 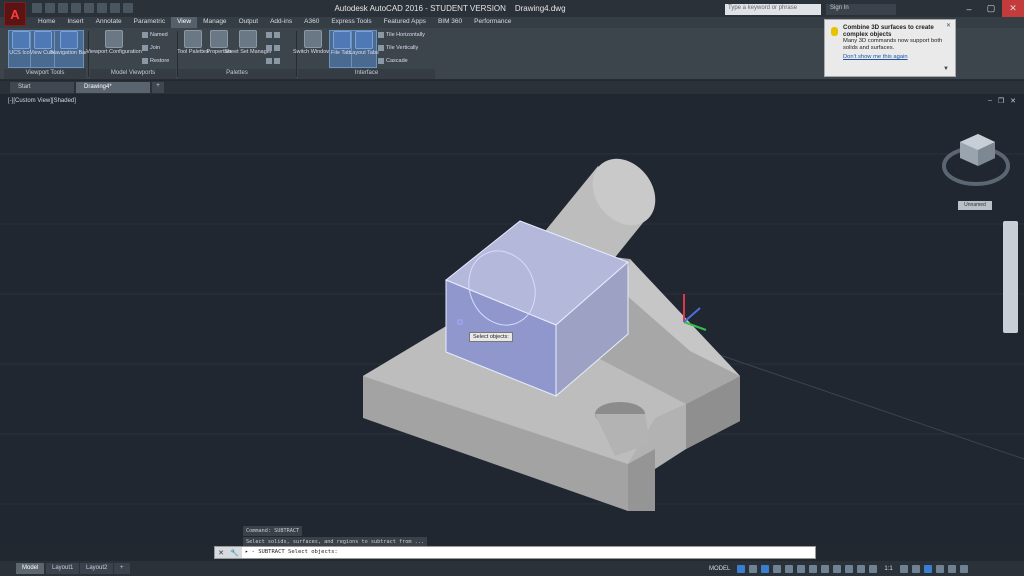 What do you see at coordinates (719, 569) in the screenshot?
I see `model-space-toggle: MODEL` at bounding box center [719, 569].